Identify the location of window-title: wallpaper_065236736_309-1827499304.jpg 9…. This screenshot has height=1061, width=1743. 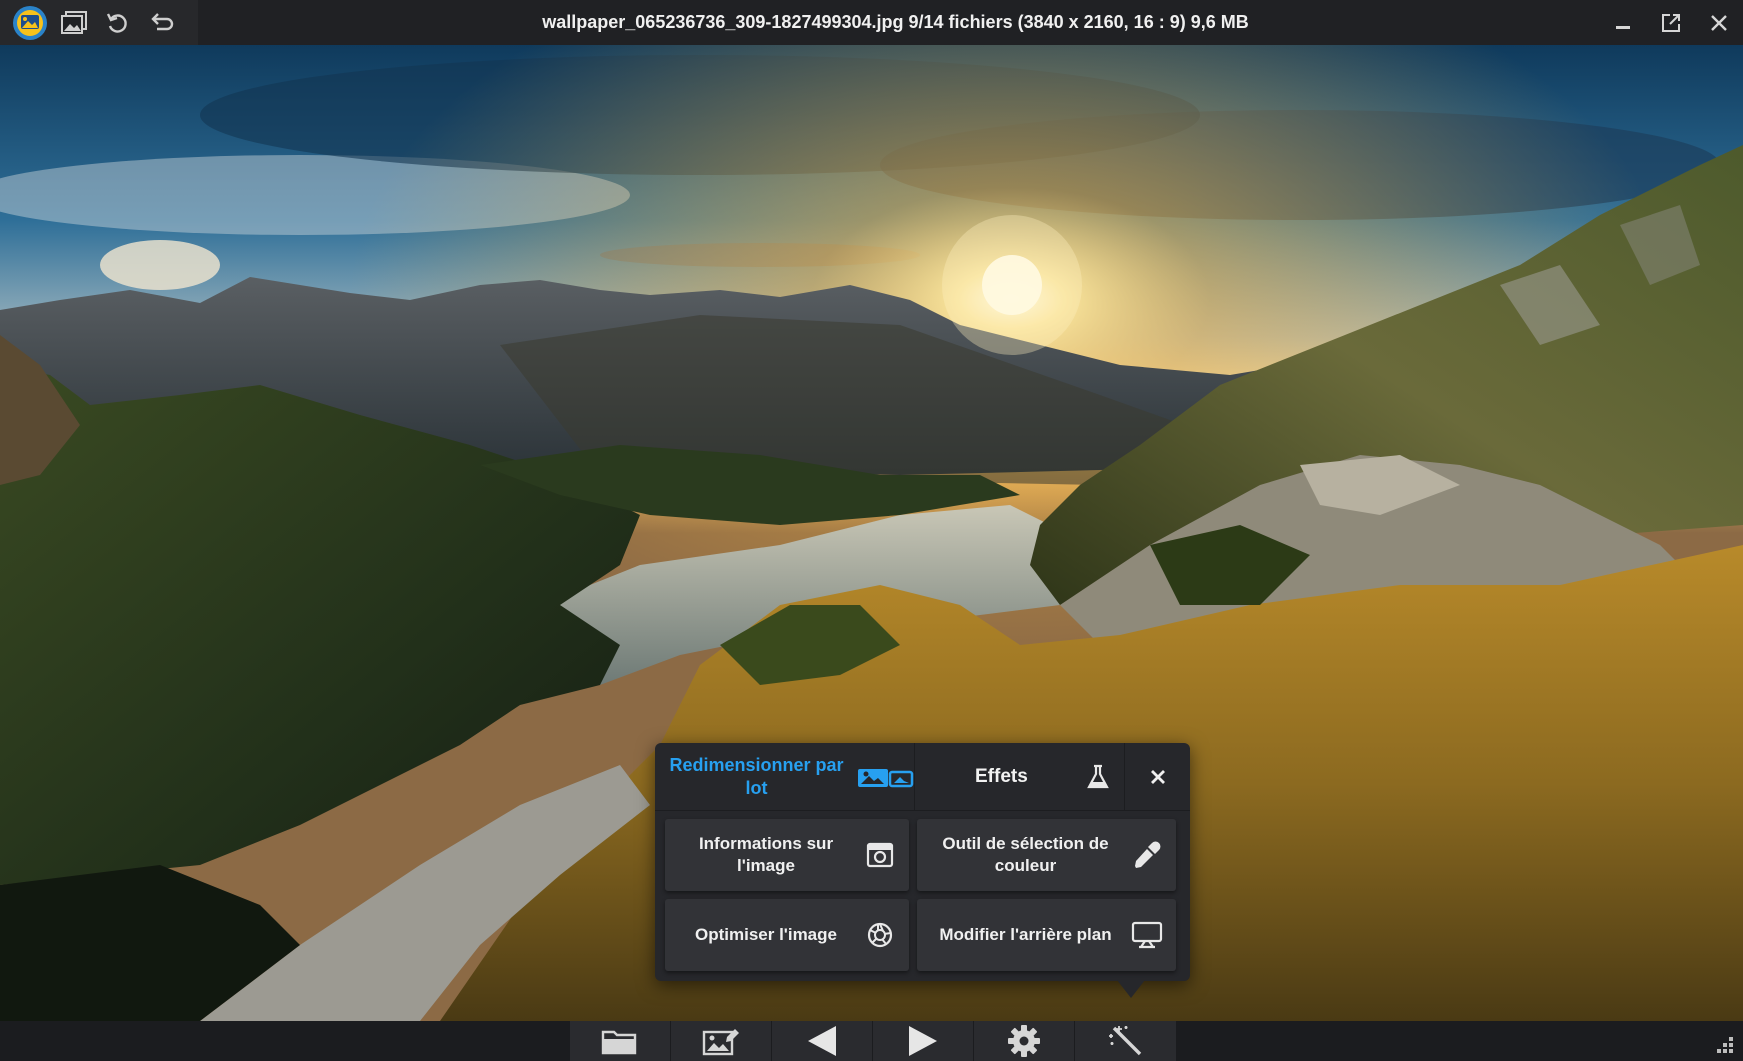
(895, 22).